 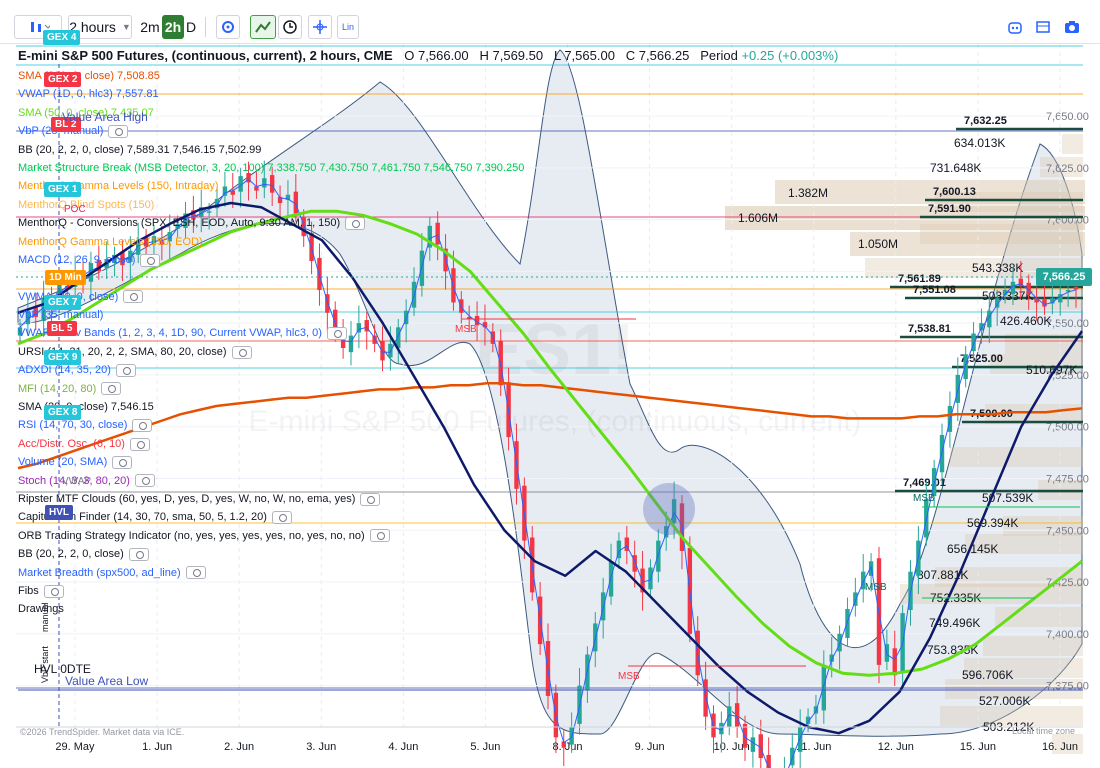 What do you see at coordinates (99, 572) in the screenshot?
I see `indicator-label: Market Breadth (spx500, ad_line)` at bounding box center [99, 572].